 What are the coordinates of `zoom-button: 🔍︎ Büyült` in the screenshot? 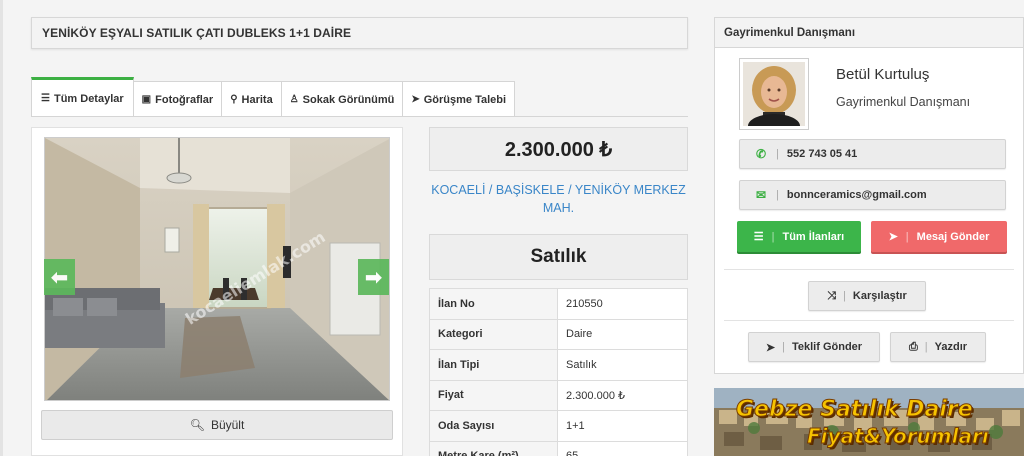 It's located at (217, 425).